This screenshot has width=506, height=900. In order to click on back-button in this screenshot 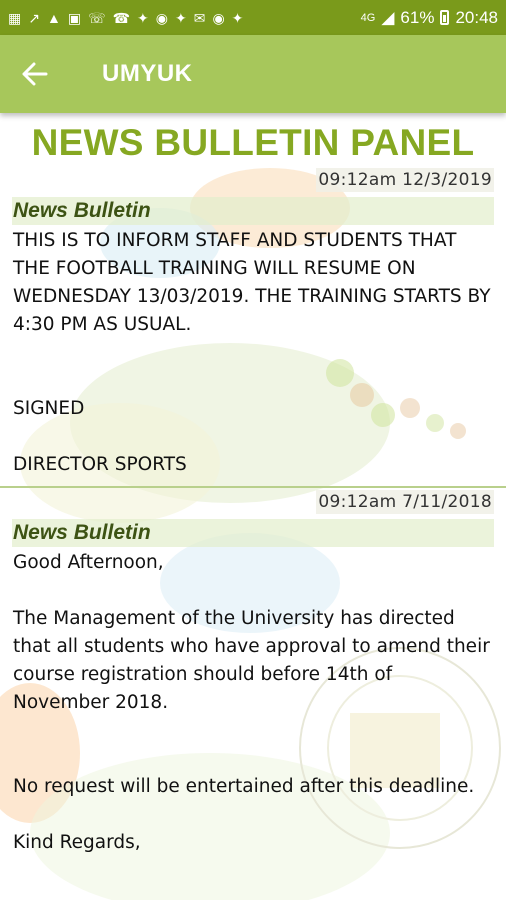, I will do `click(35, 74)`.